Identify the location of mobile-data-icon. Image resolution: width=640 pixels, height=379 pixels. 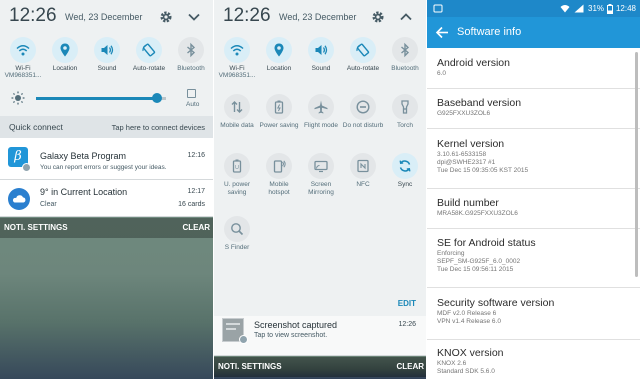
(237, 107).